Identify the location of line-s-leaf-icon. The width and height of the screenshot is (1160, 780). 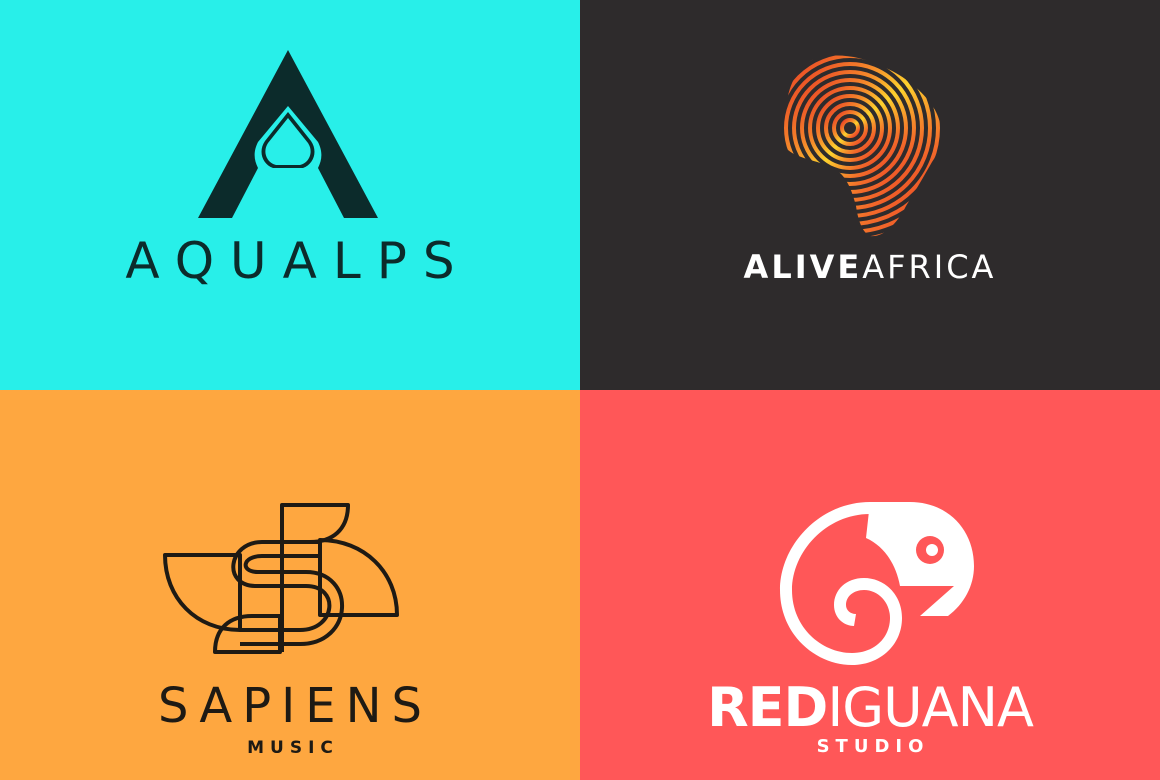
(281, 578).